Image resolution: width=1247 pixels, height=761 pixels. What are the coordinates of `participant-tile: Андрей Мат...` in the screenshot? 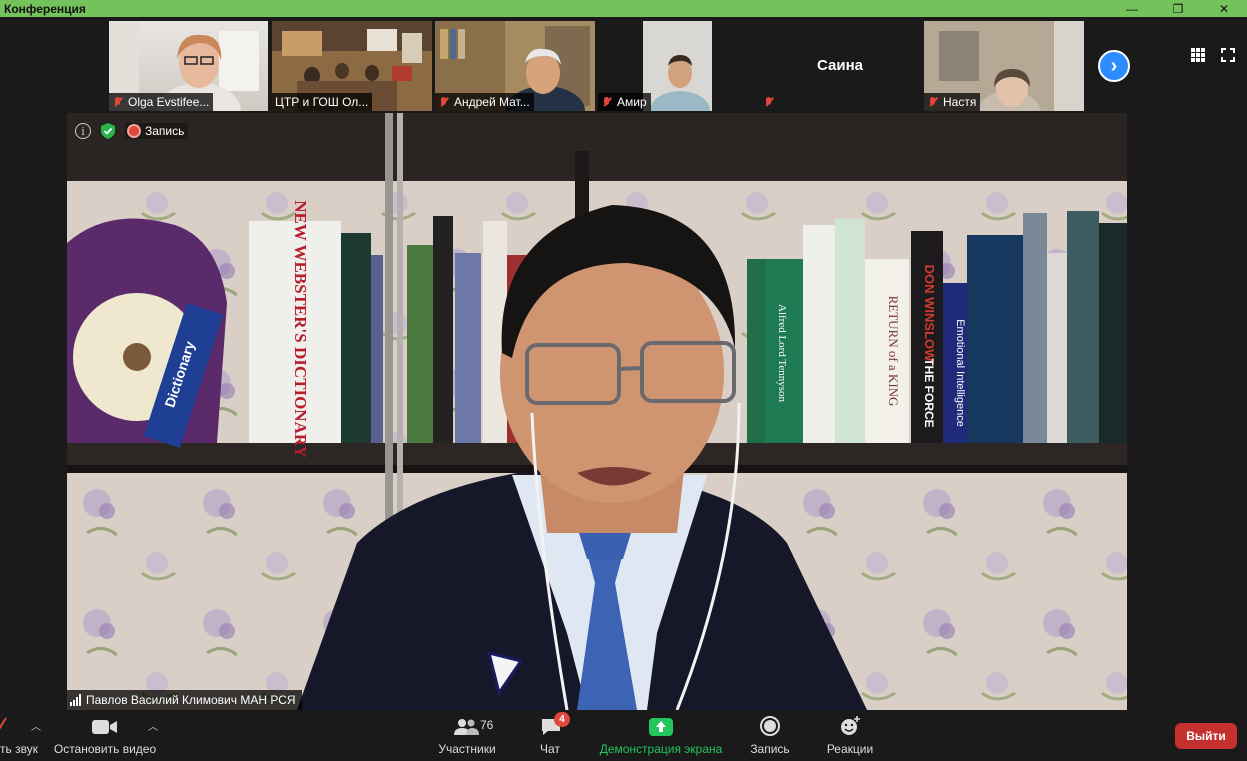 It's located at (515, 66).